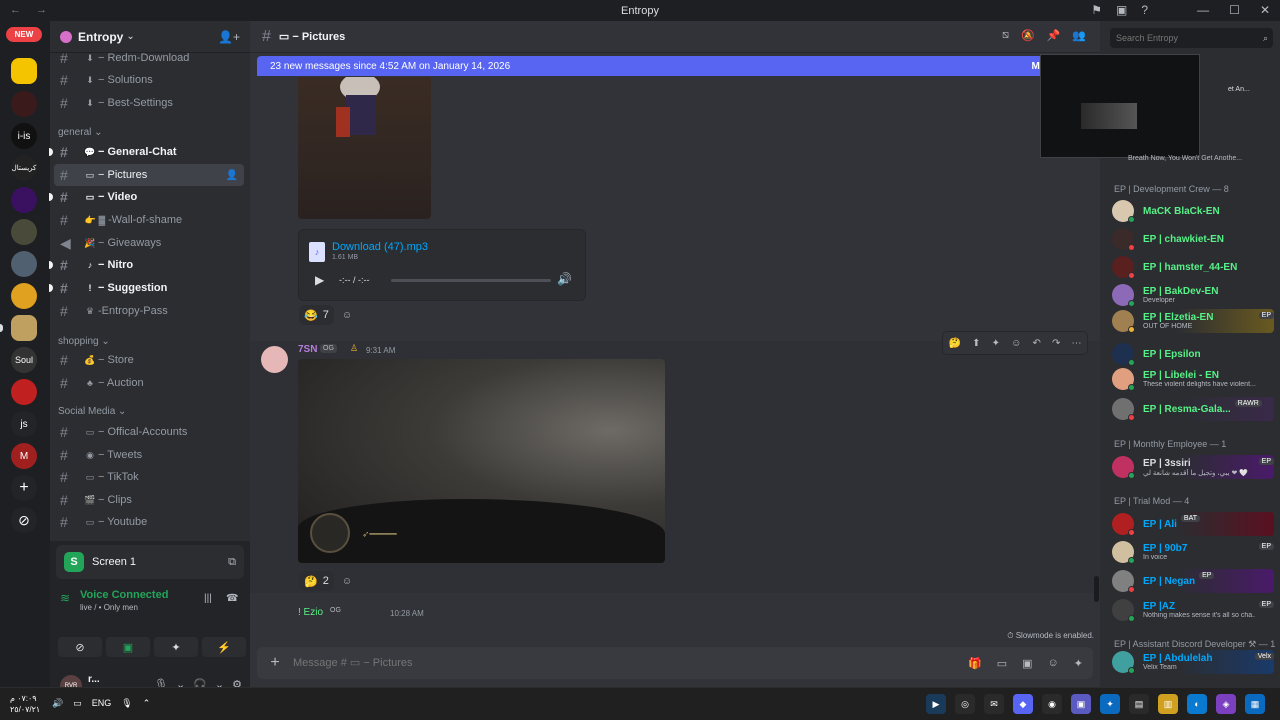 This screenshot has width=1280, height=720. Describe the element at coordinates (380, 247) in the screenshot. I see `audio-filename: Download (47).mp3` at that location.